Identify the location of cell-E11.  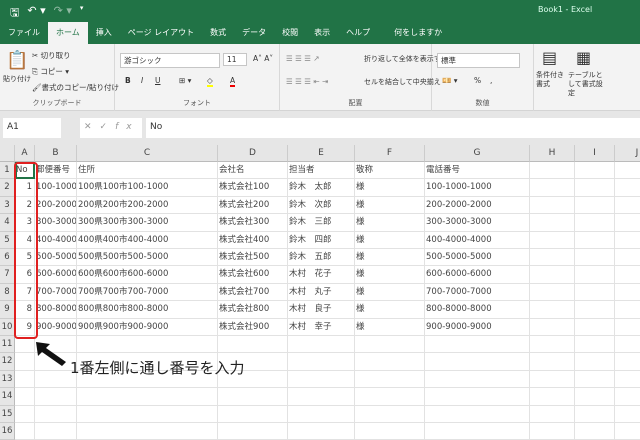
(321, 345).